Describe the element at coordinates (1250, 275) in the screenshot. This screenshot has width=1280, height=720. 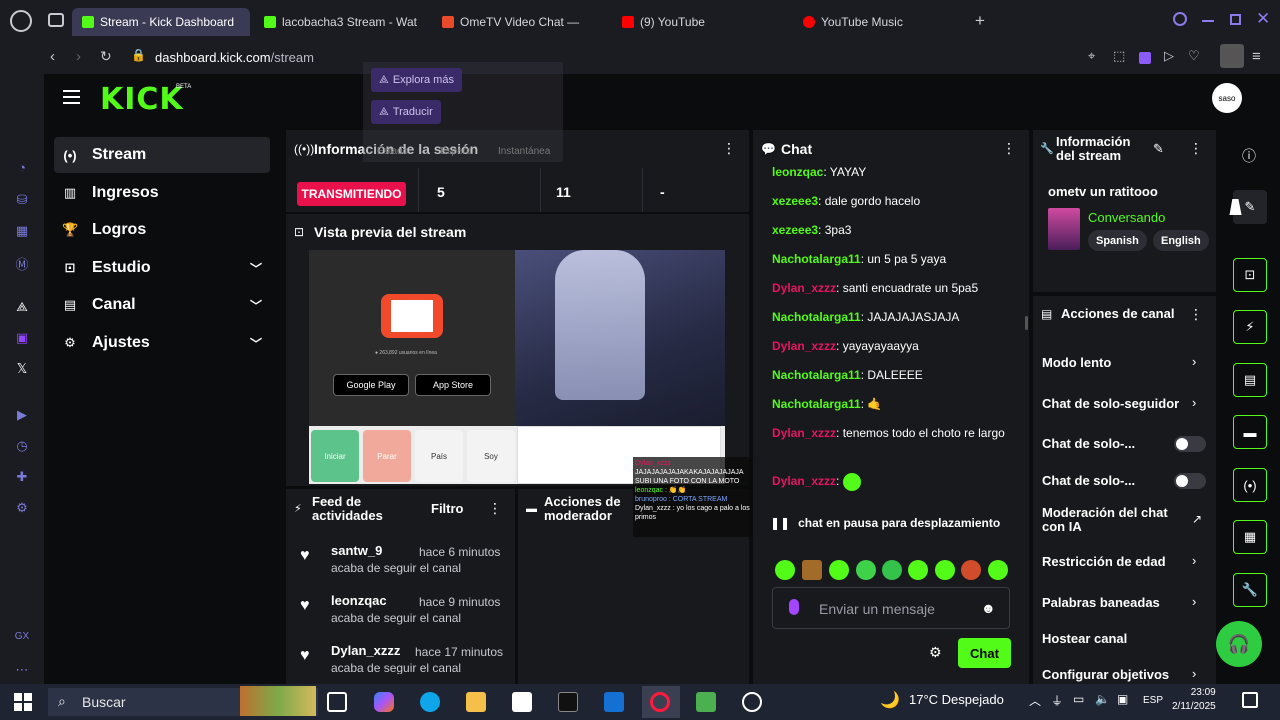
I see `preview-tool-icon: ⊡` at that location.